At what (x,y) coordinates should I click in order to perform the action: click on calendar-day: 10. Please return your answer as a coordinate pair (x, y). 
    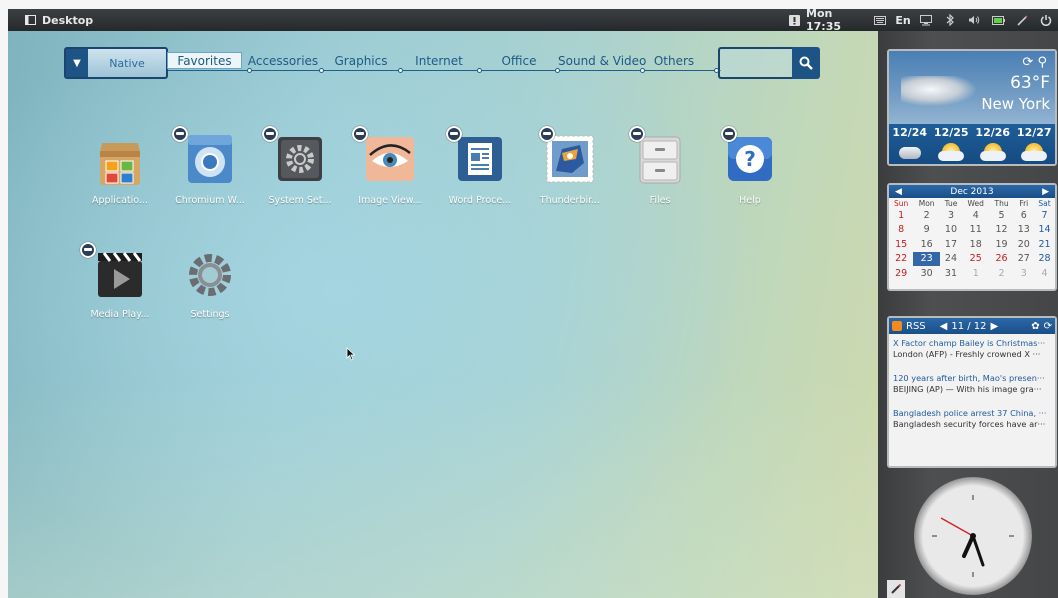
    Looking at the image, I should click on (951, 230).